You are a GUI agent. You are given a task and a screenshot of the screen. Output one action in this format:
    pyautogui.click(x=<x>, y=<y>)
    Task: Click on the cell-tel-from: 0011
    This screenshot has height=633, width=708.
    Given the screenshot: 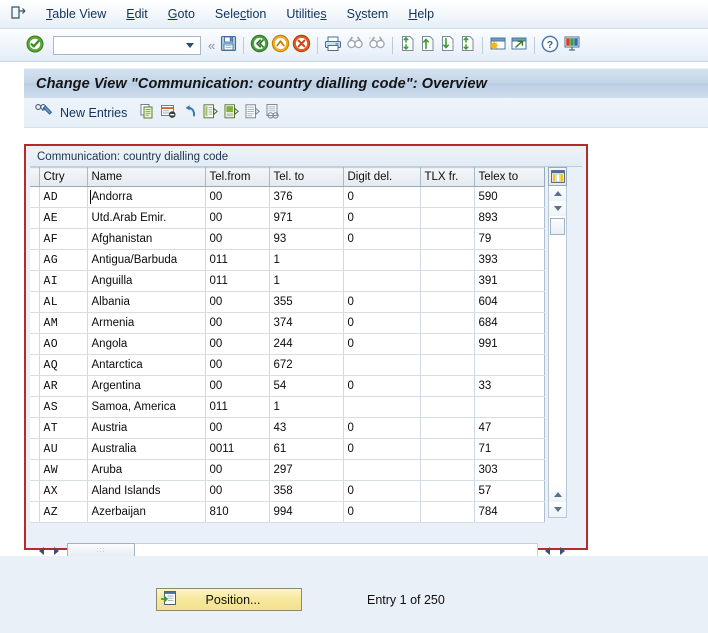 What is the action you would take?
    pyautogui.click(x=237, y=449)
    